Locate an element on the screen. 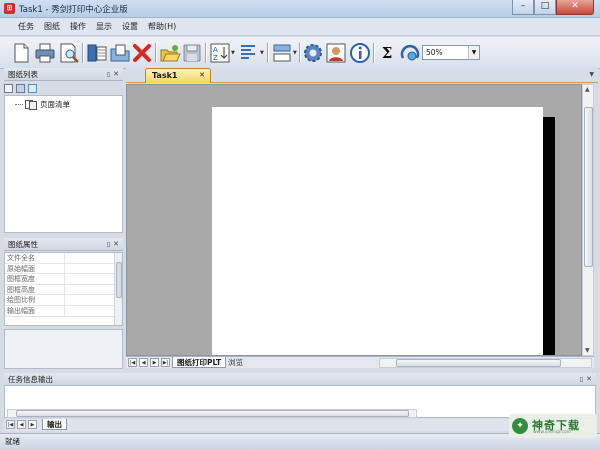  tree-node-page-list: 页面清单 is located at coordinates (42, 104).